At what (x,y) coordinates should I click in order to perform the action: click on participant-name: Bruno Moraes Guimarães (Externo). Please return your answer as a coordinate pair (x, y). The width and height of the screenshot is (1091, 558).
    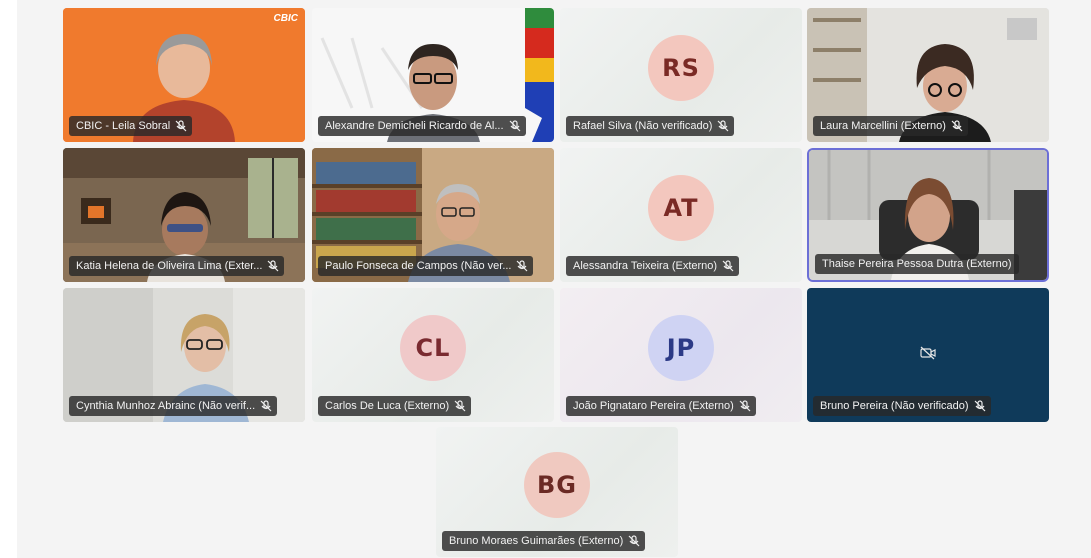
    Looking at the image, I should click on (544, 541).